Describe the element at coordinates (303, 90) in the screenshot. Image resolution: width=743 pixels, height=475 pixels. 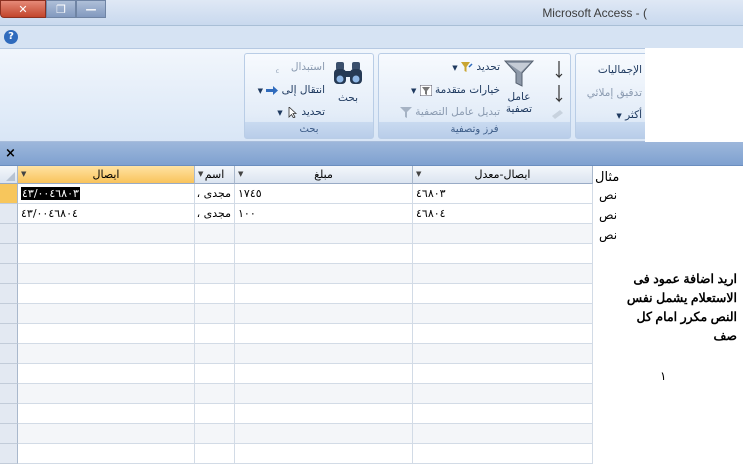
I see `goto-label: انتقال إلى` at that location.